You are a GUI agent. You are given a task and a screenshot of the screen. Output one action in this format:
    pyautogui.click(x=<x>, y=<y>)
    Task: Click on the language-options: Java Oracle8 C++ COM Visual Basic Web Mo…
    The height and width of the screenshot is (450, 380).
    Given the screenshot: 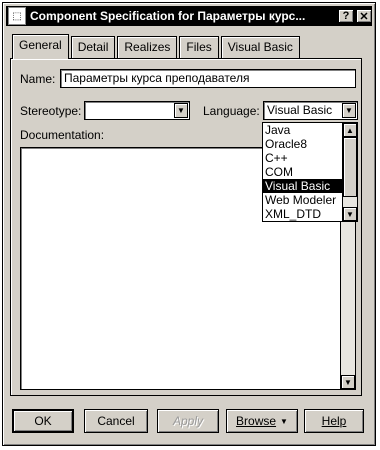 What is the action you would take?
    pyautogui.click(x=303, y=172)
    